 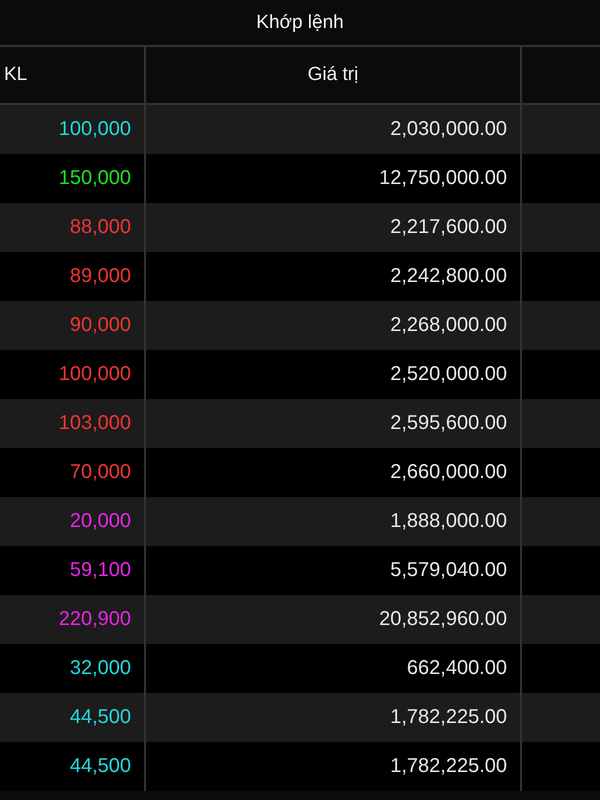 I want to click on column-header: Giá trị, so click(x=334, y=75).